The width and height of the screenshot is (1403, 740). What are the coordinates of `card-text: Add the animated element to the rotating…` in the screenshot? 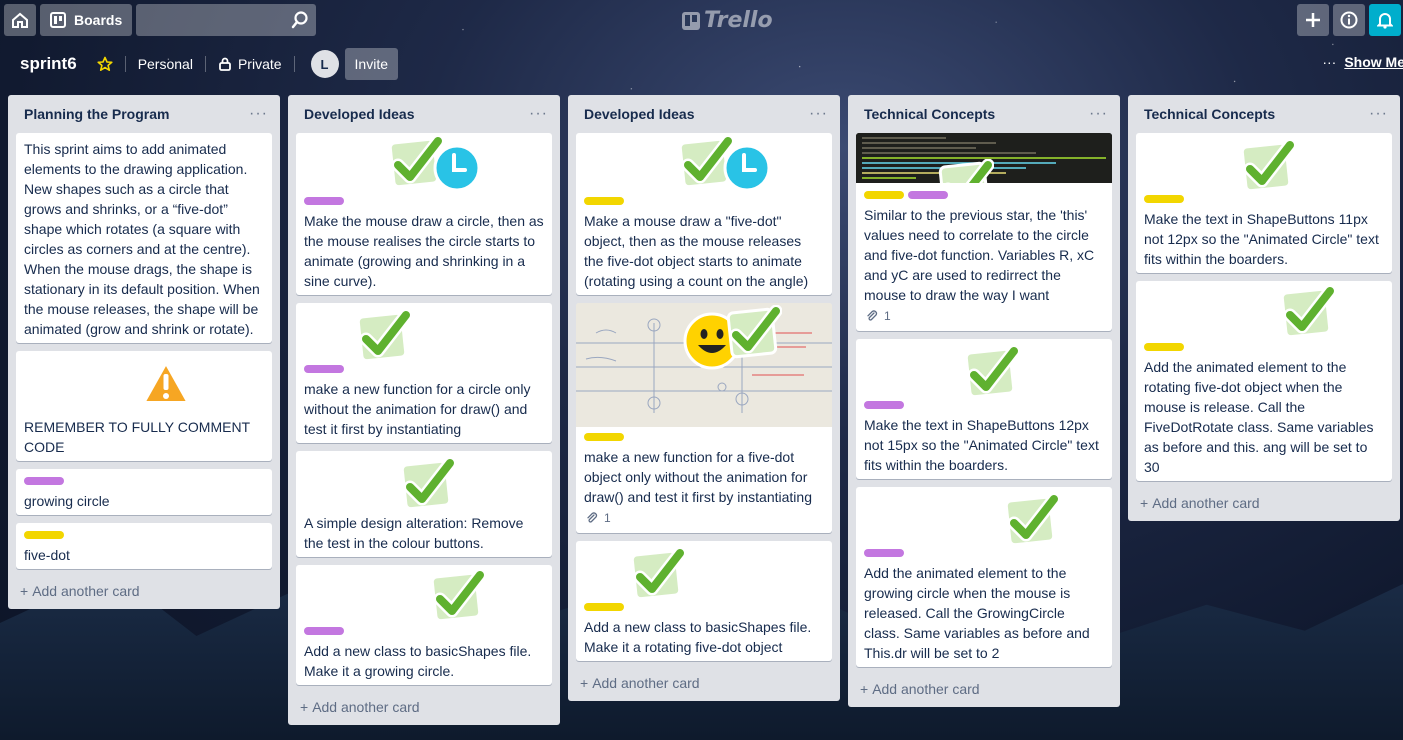 It's located at (1259, 417).